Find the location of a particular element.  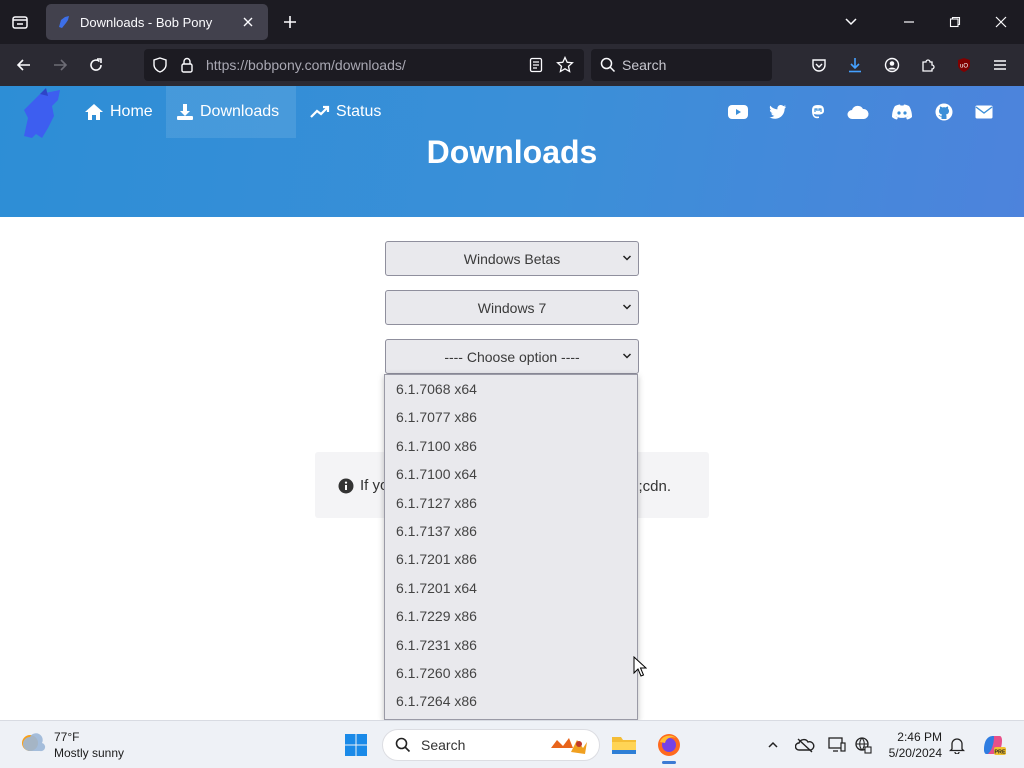

reload-button is located at coordinates (96, 65).